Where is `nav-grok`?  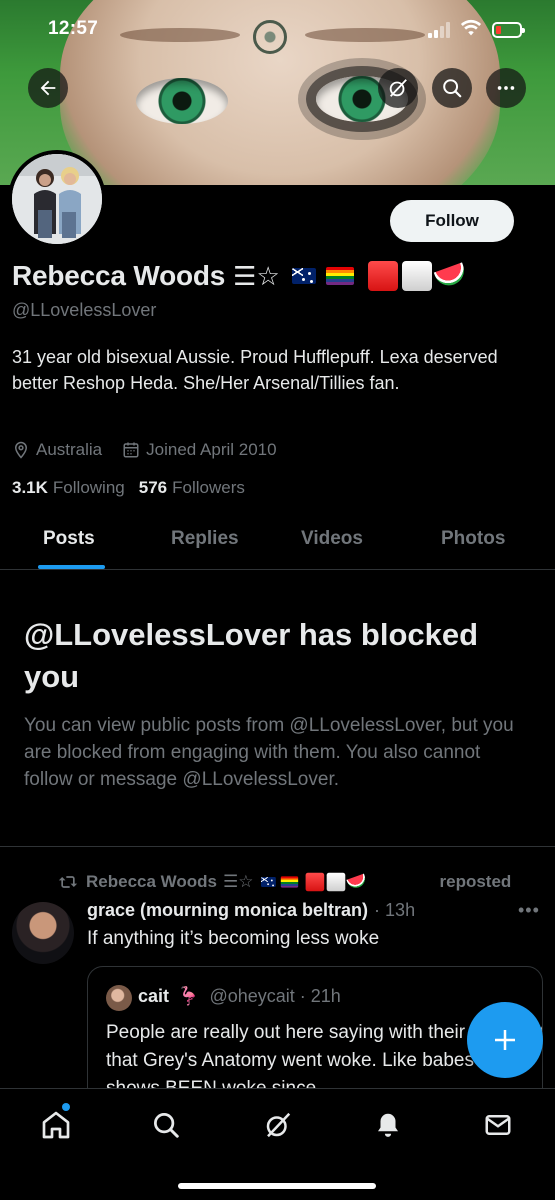 nav-grok is located at coordinates (278, 1125).